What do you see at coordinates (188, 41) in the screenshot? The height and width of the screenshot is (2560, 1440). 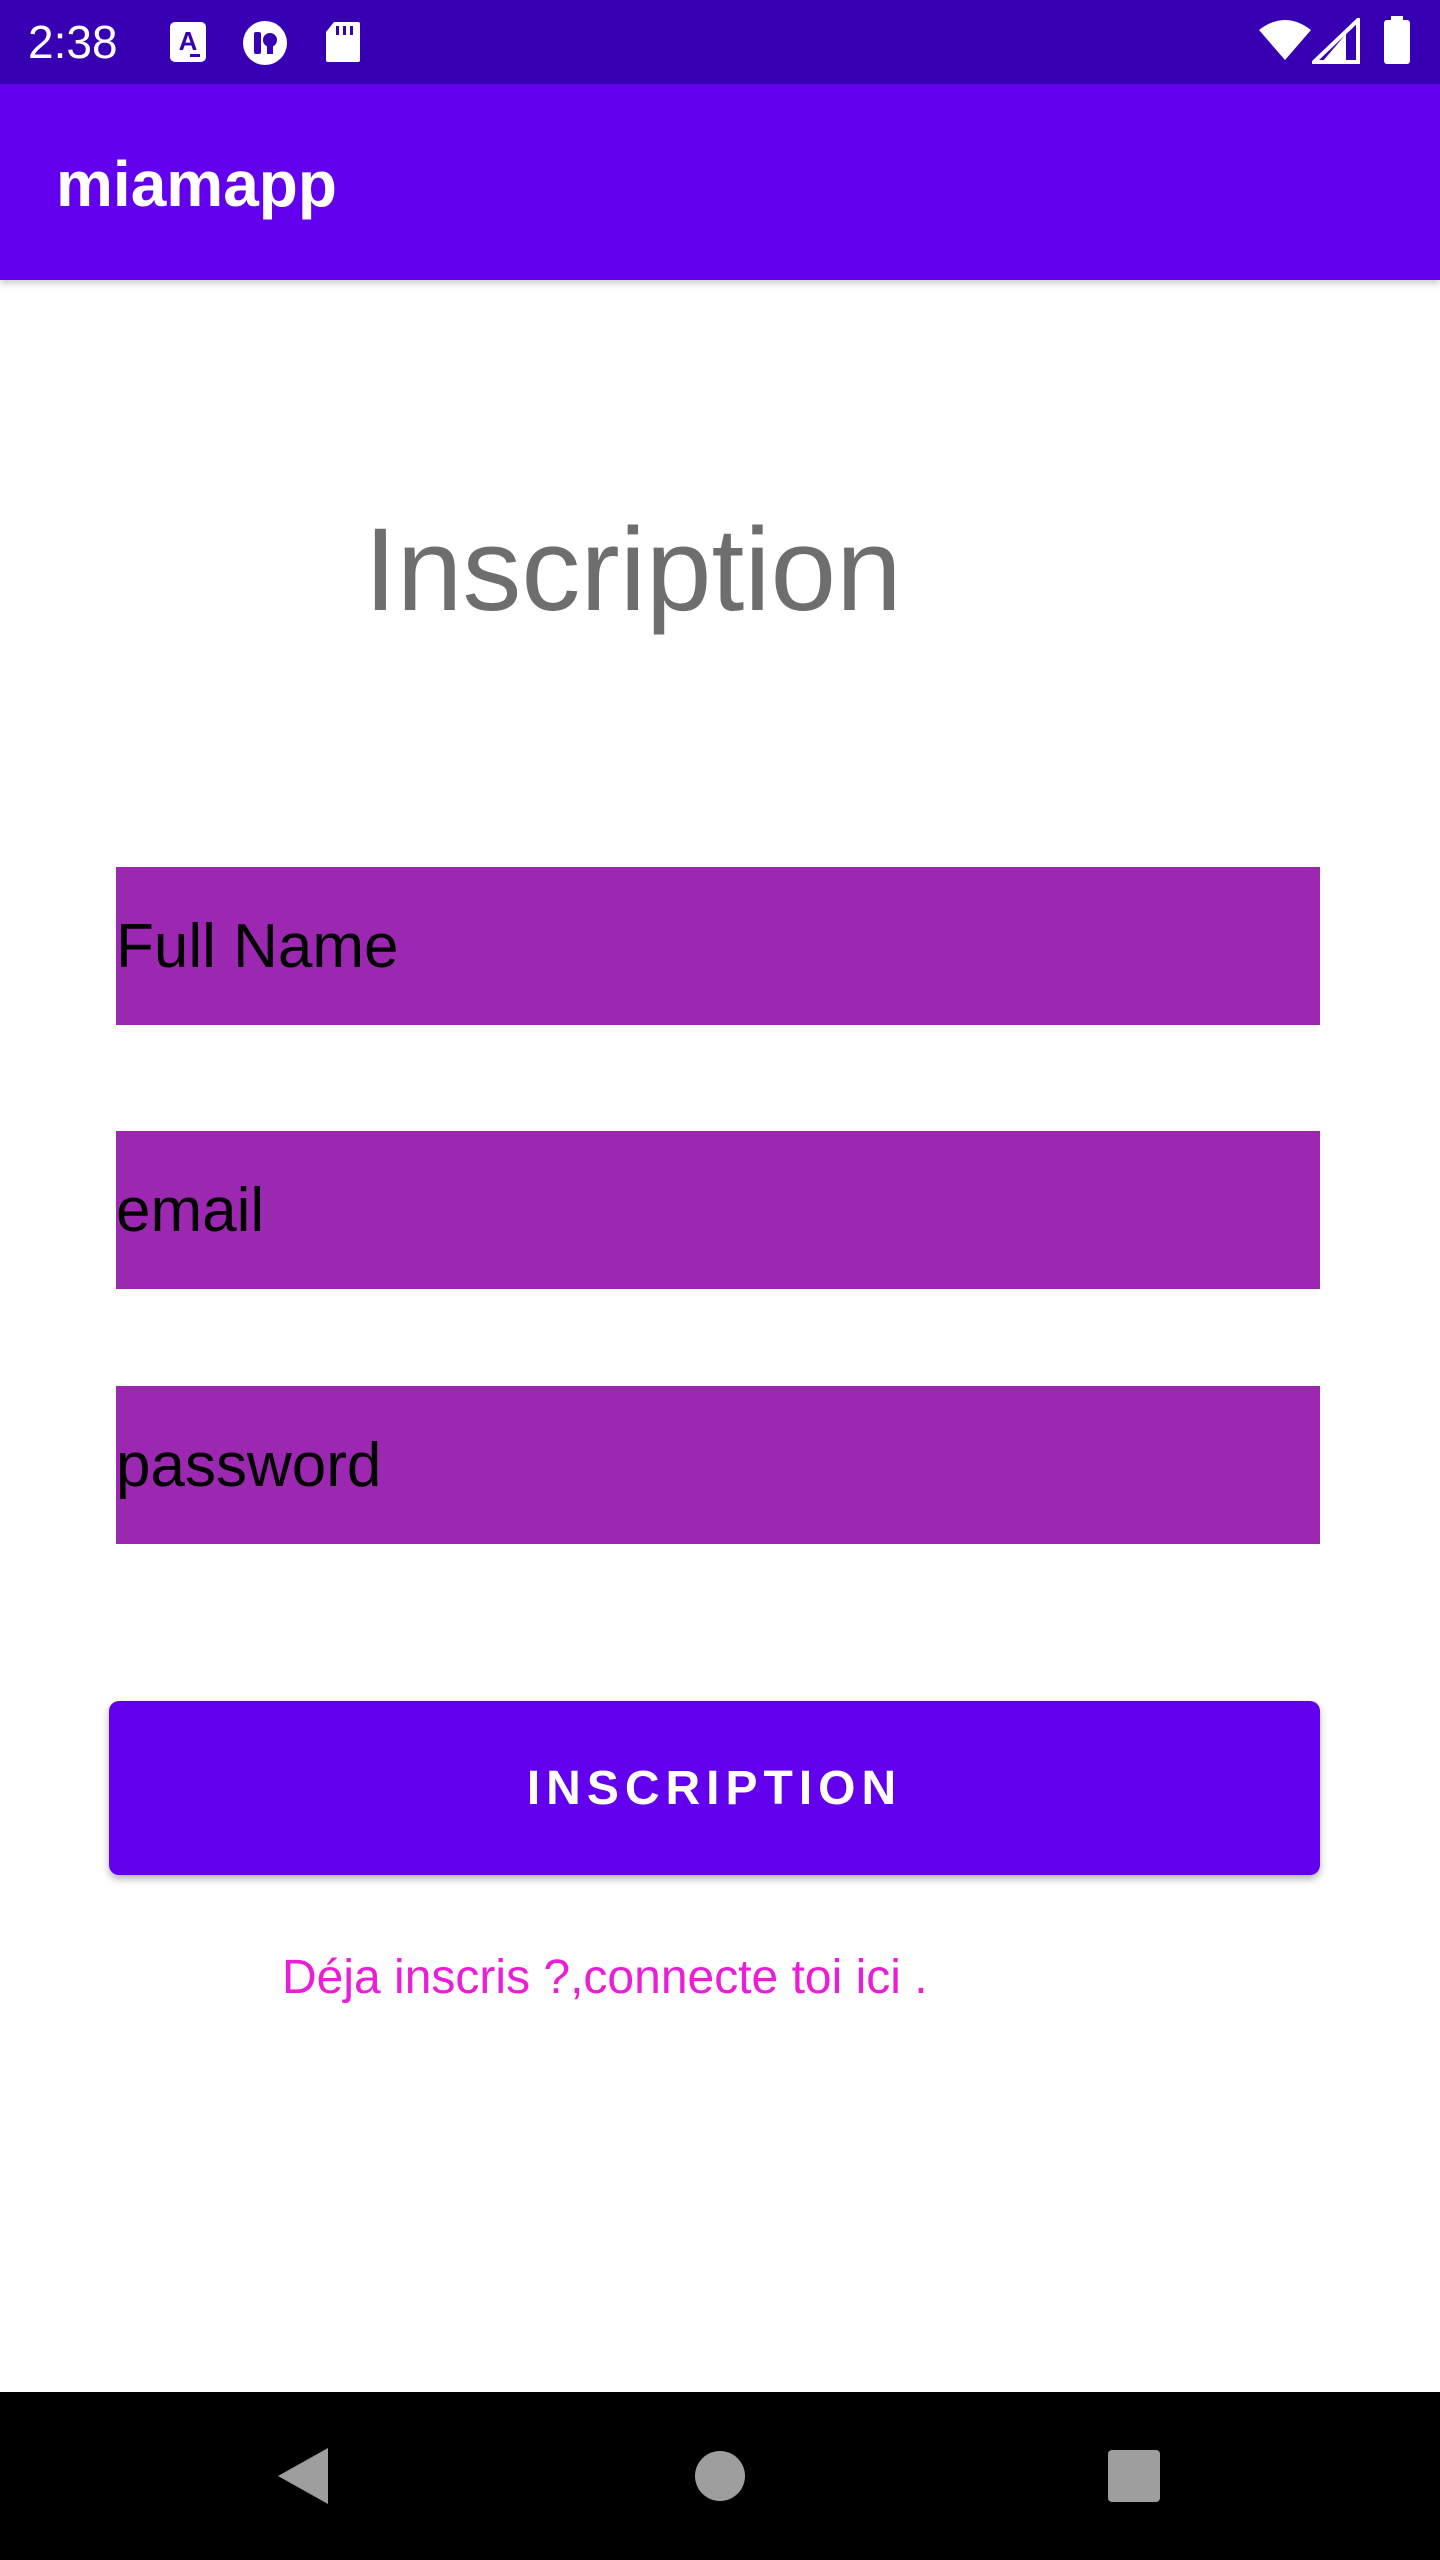 I see `svg-text: A` at bounding box center [188, 41].